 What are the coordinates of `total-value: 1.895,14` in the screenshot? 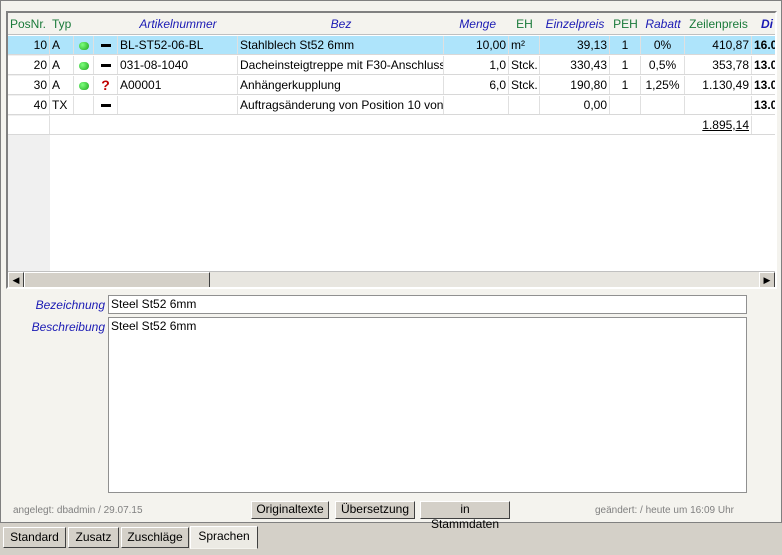 It's located at (718, 125).